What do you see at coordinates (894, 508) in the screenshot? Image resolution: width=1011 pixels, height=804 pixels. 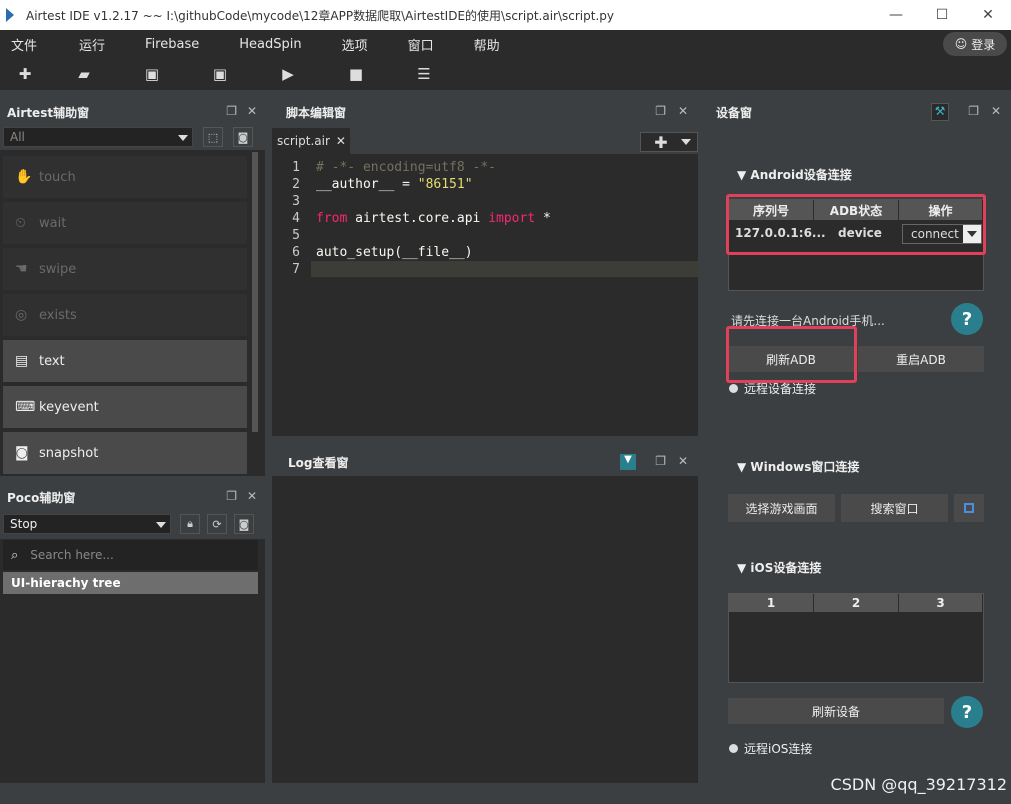 I see `search-window-button: 搜索窗口` at bounding box center [894, 508].